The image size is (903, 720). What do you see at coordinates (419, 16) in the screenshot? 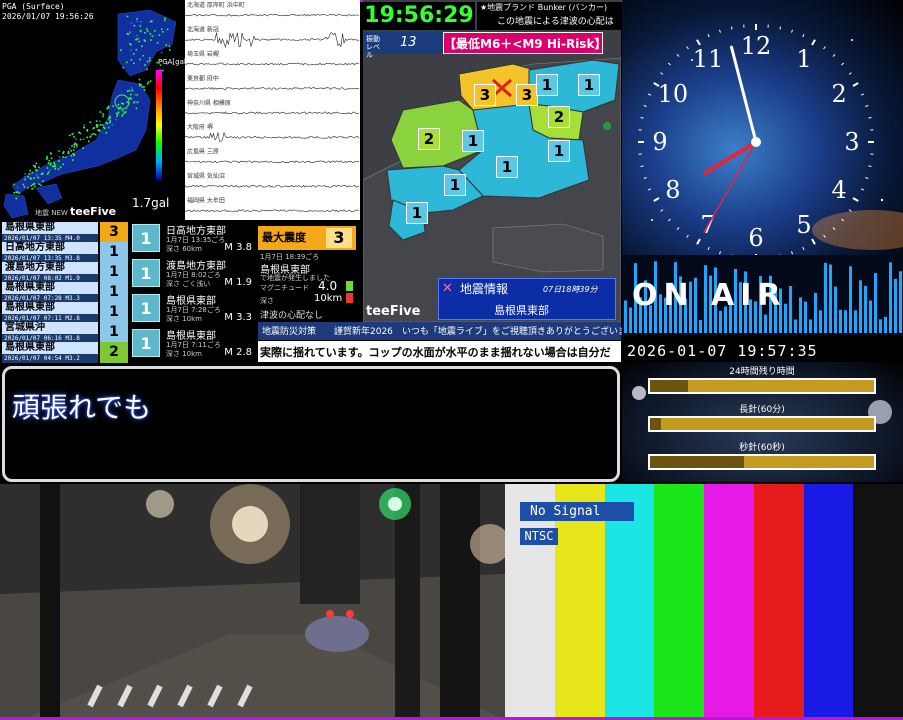
I see `digital-clock: 19:56:29` at bounding box center [419, 16].